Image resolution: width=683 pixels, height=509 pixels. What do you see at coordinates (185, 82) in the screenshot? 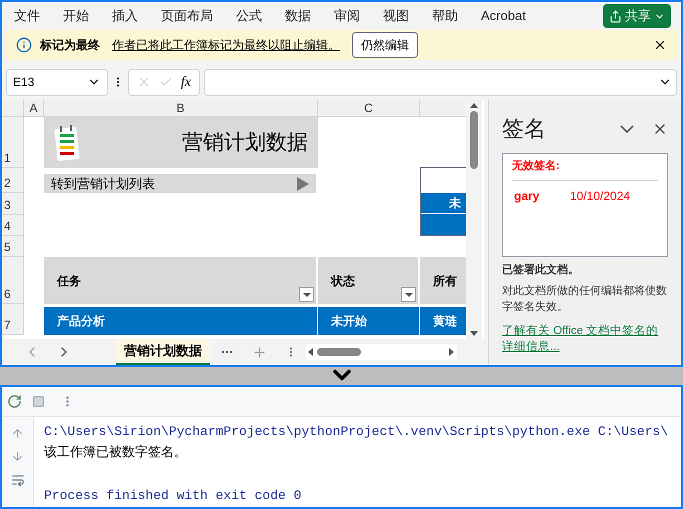
I see `function-icon: fx` at bounding box center [185, 82].